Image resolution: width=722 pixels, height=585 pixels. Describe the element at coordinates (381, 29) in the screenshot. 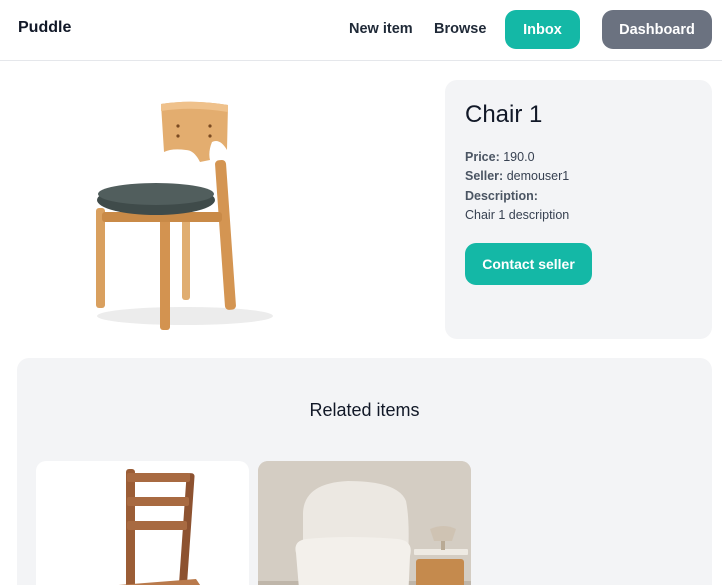

I see `new-item-link: New item` at that location.